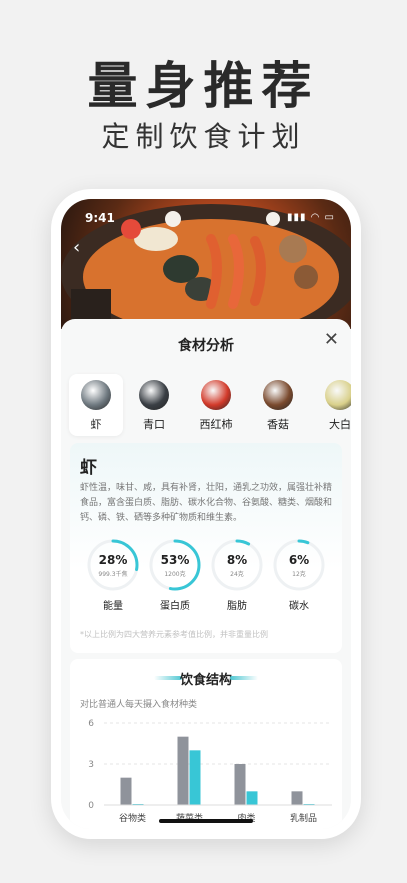 This screenshot has height=883, width=407. What do you see at coordinates (206, 821) in the screenshot?
I see `home-indicator` at bounding box center [206, 821].